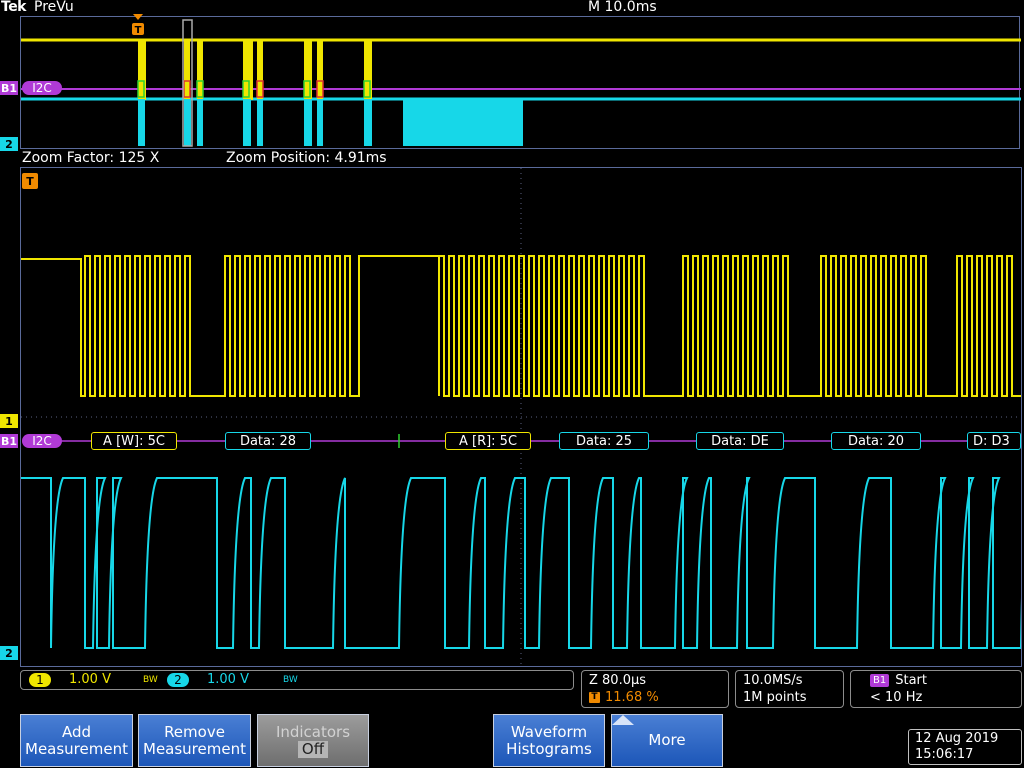 The width and height of the screenshot is (1024, 768). I want to click on waveform-histograms-button: Waveform Histograms, so click(549, 740).